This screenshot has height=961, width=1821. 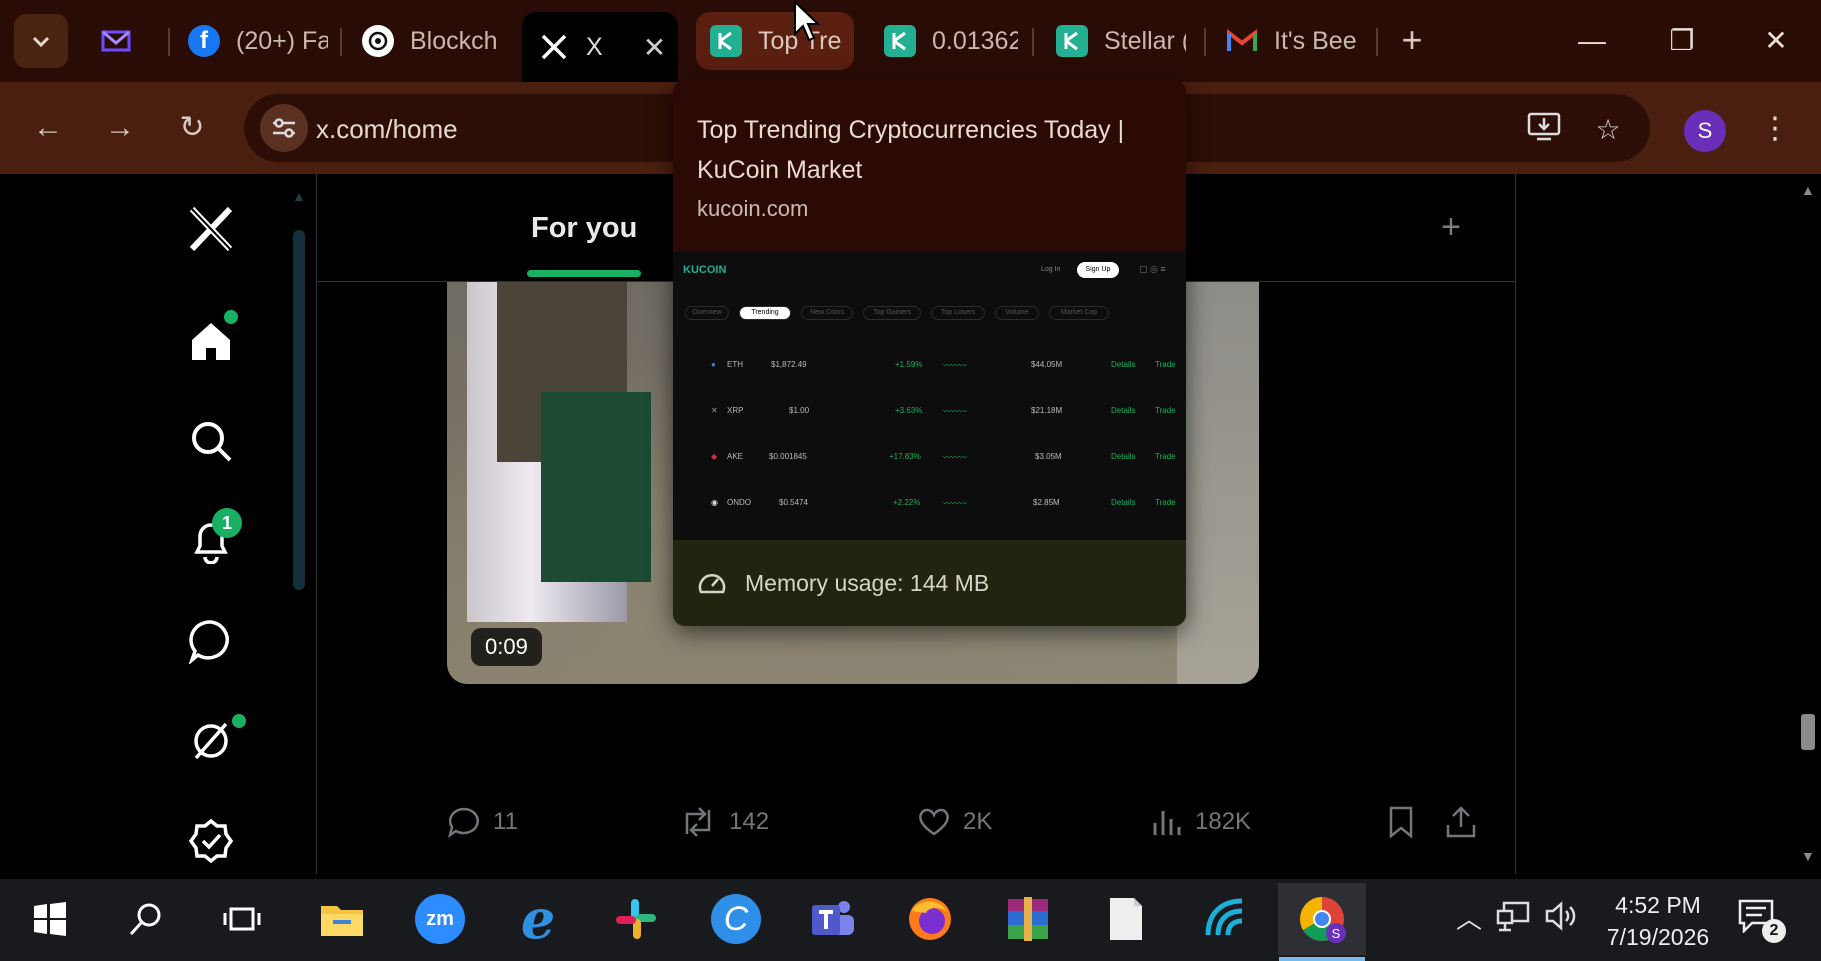 What do you see at coordinates (832, 919) in the screenshot?
I see `teams-icon` at bounding box center [832, 919].